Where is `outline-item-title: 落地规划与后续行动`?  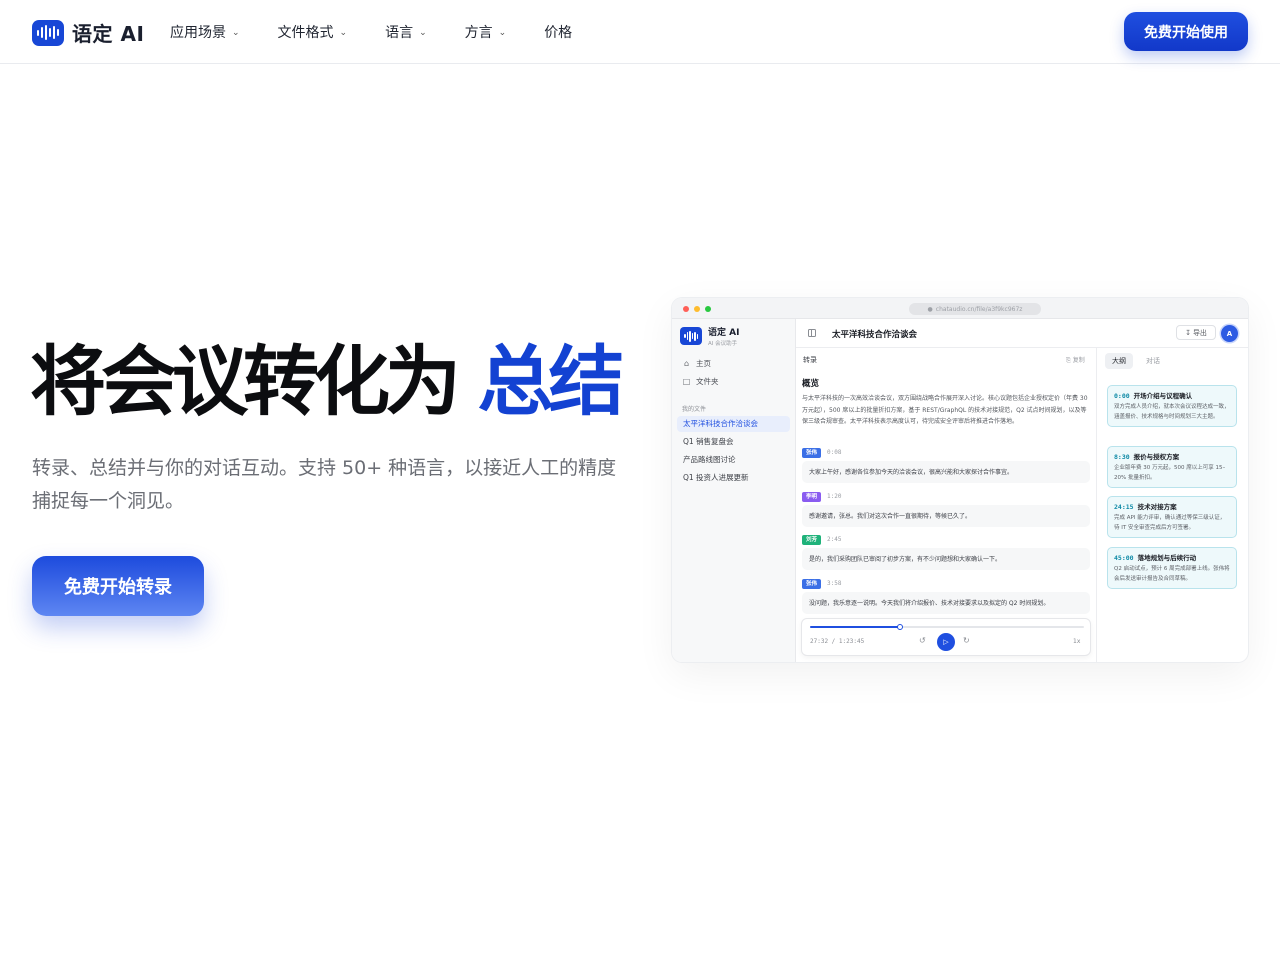 outline-item-title: 落地规划与后续行动 is located at coordinates (1167, 558).